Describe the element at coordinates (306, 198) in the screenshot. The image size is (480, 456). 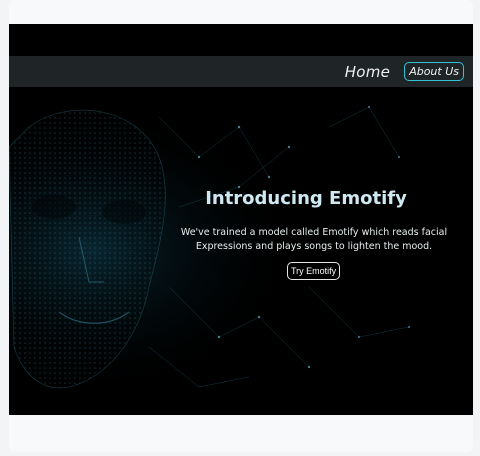
I see `hero-title: Introducing Emotify` at that location.